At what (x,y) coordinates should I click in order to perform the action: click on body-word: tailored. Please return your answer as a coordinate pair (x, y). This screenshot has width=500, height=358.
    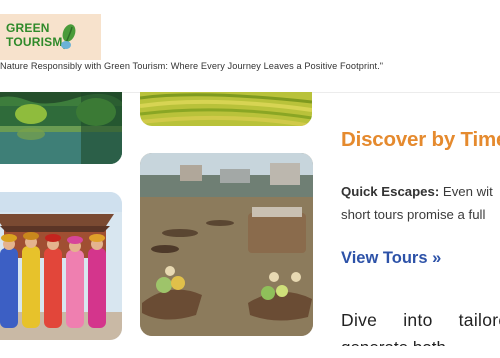
    Looking at the image, I should click on (479, 320).